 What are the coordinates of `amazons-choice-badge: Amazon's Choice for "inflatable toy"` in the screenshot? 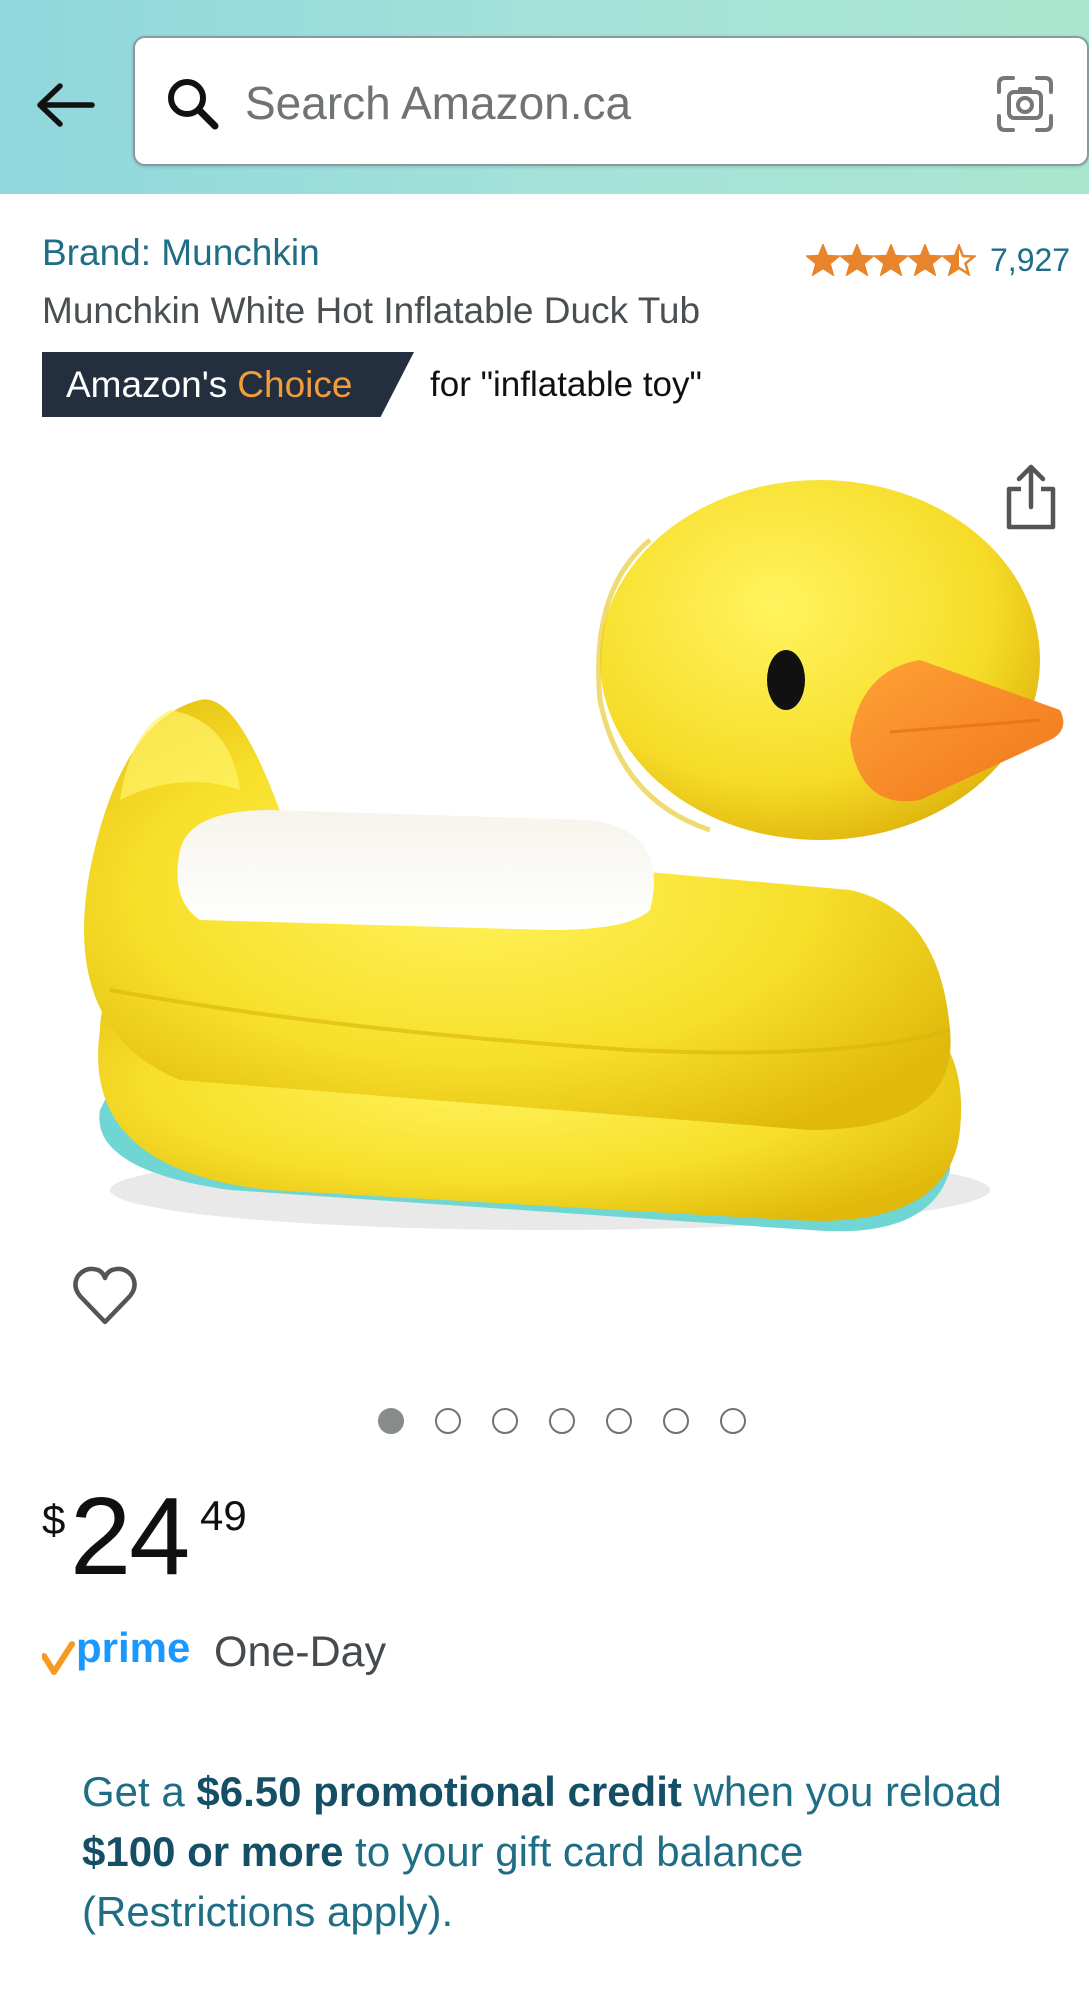 It's located at (372, 384).